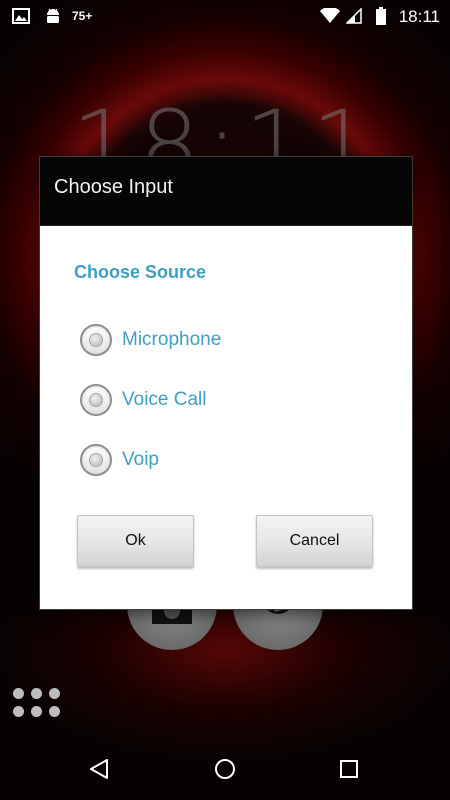 The width and height of the screenshot is (450, 800). I want to click on home-icon, so click(225, 769).